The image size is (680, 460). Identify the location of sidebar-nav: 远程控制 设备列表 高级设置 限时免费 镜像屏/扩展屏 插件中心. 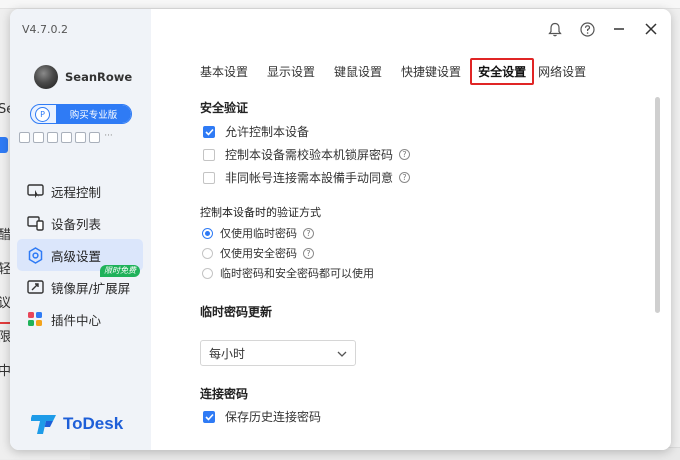
(80, 255).